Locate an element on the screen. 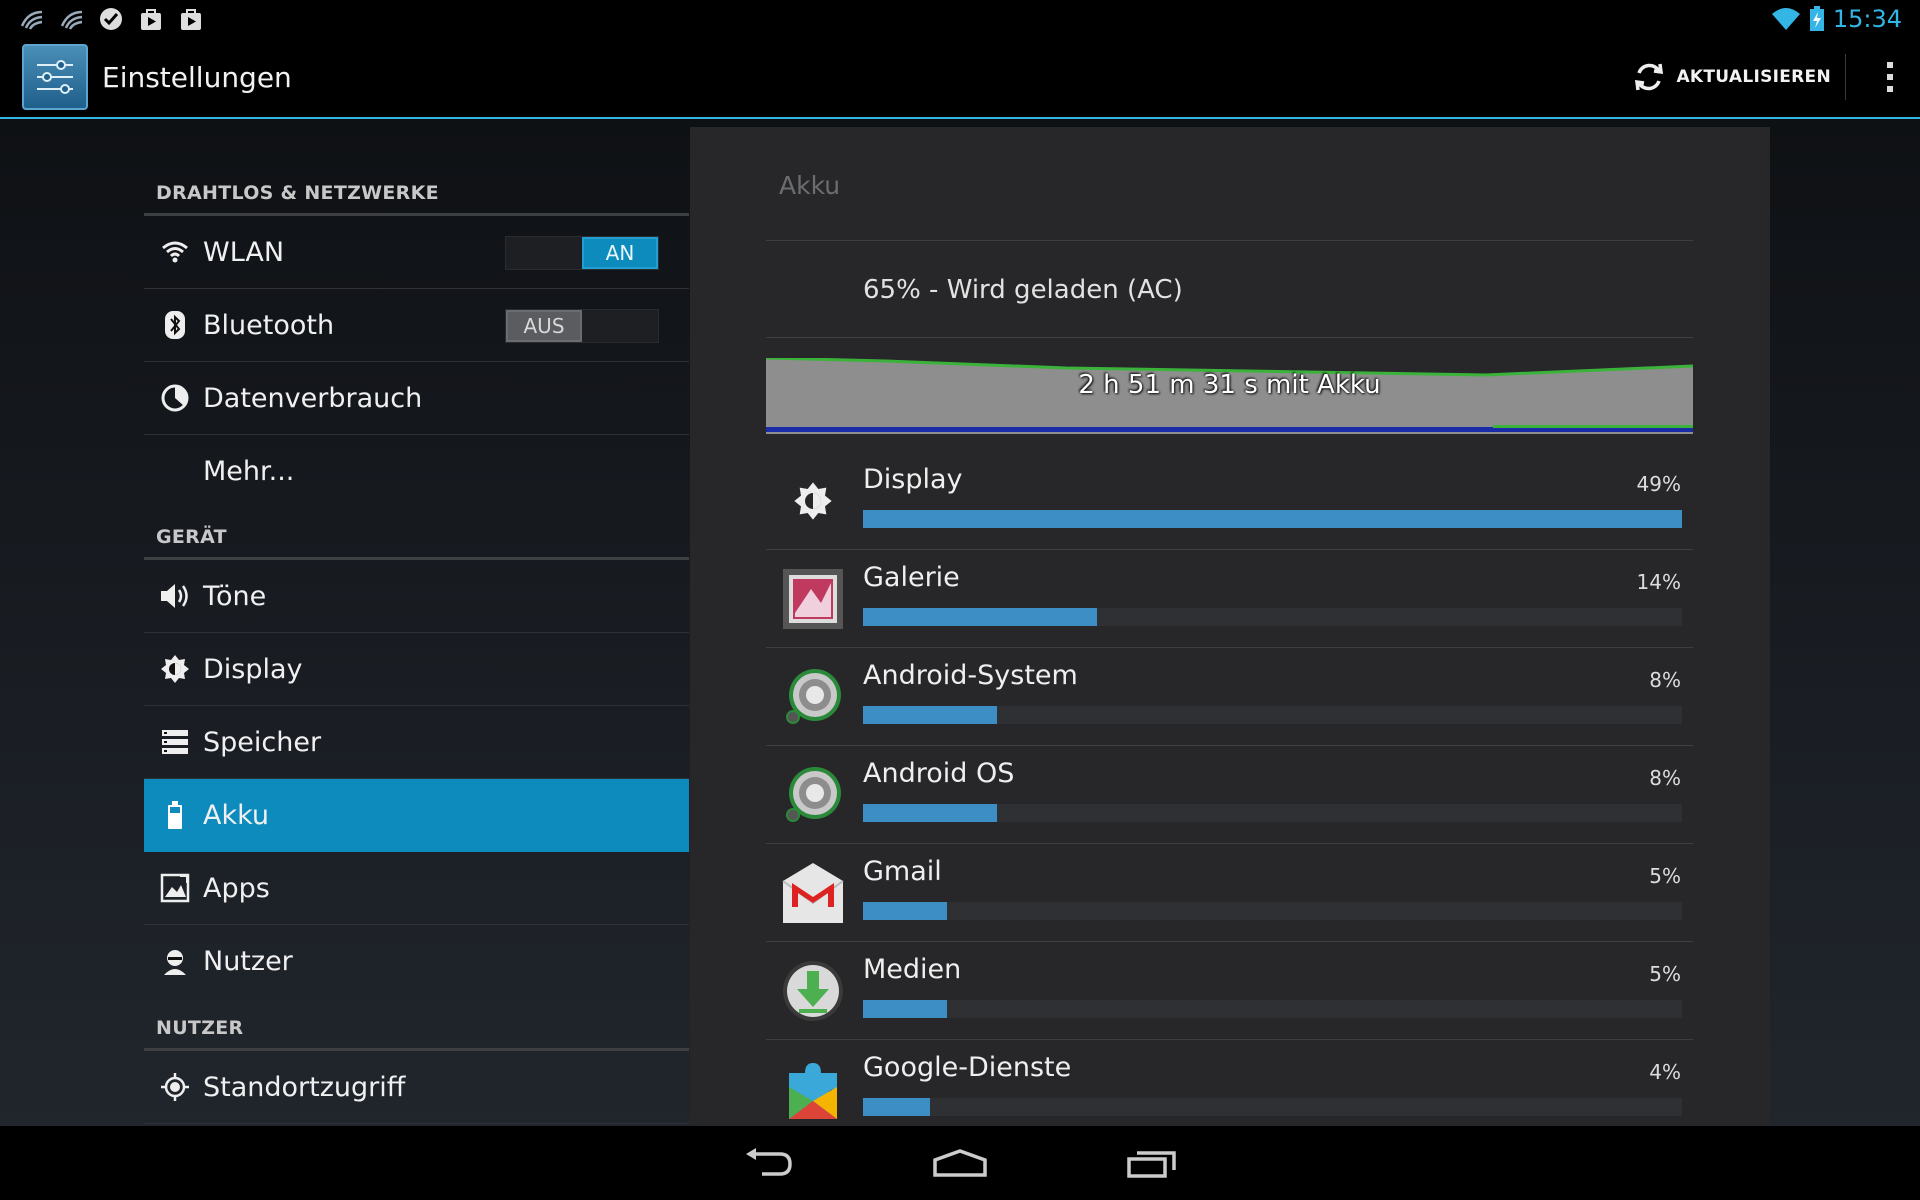  usage-app-name: Display is located at coordinates (913, 479).